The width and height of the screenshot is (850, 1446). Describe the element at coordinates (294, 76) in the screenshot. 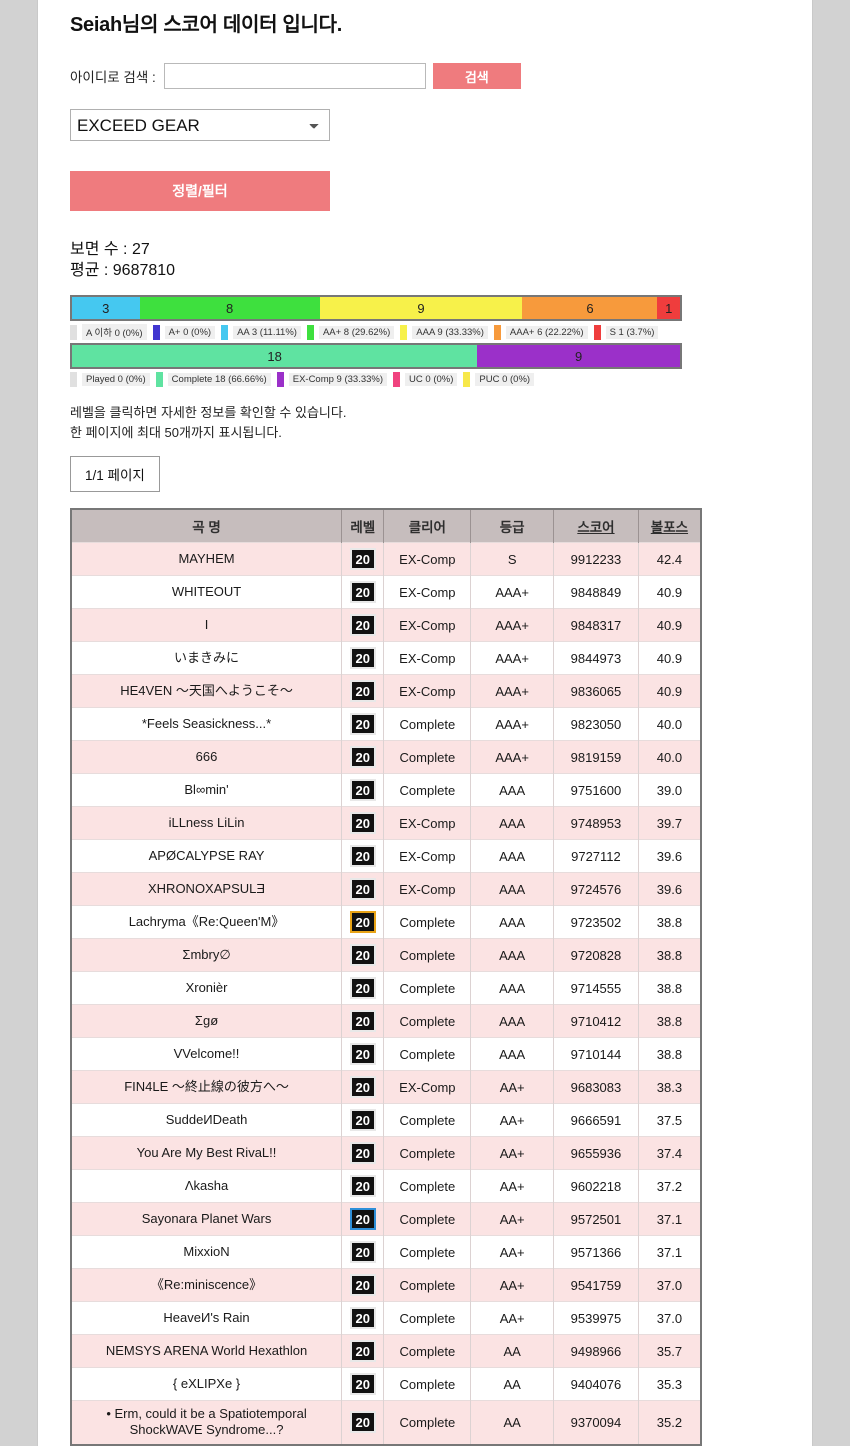

I see `search-input` at that location.